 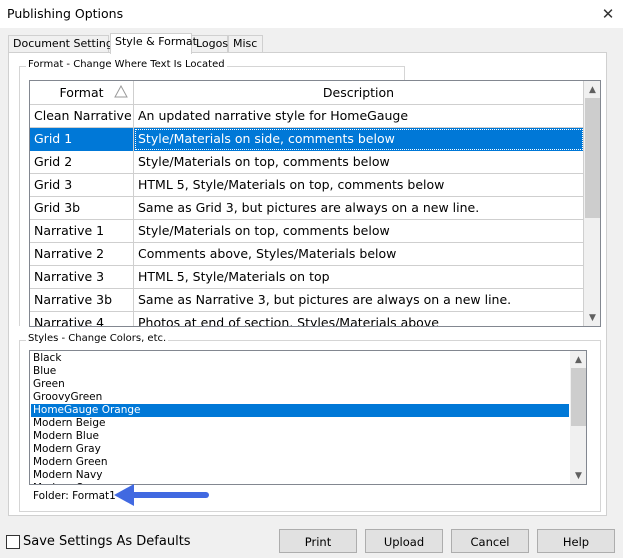 What do you see at coordinates (245, 44) in the screenshot?
I see `tab-misc: Misc` at bounding box center [245, 44].